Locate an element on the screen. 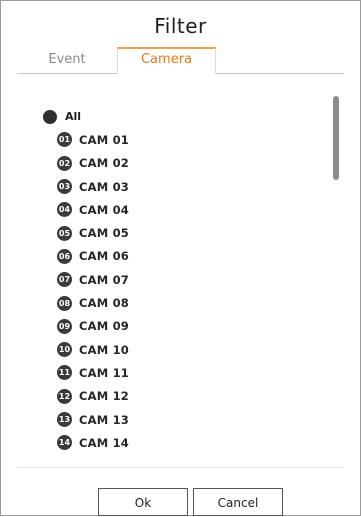  camera-number-badge-icon: 14 is located at coordinates (64, 443).